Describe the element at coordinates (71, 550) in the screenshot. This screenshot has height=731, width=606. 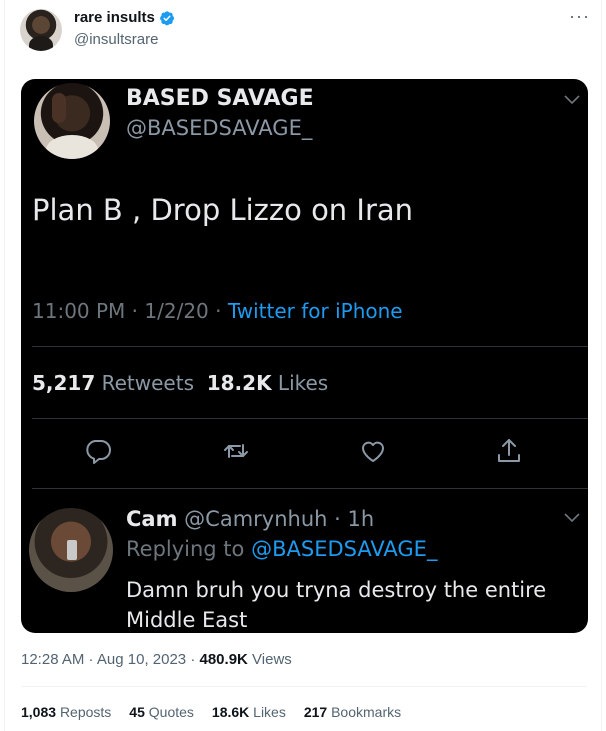
I see `reply-author-avatar` at that location.